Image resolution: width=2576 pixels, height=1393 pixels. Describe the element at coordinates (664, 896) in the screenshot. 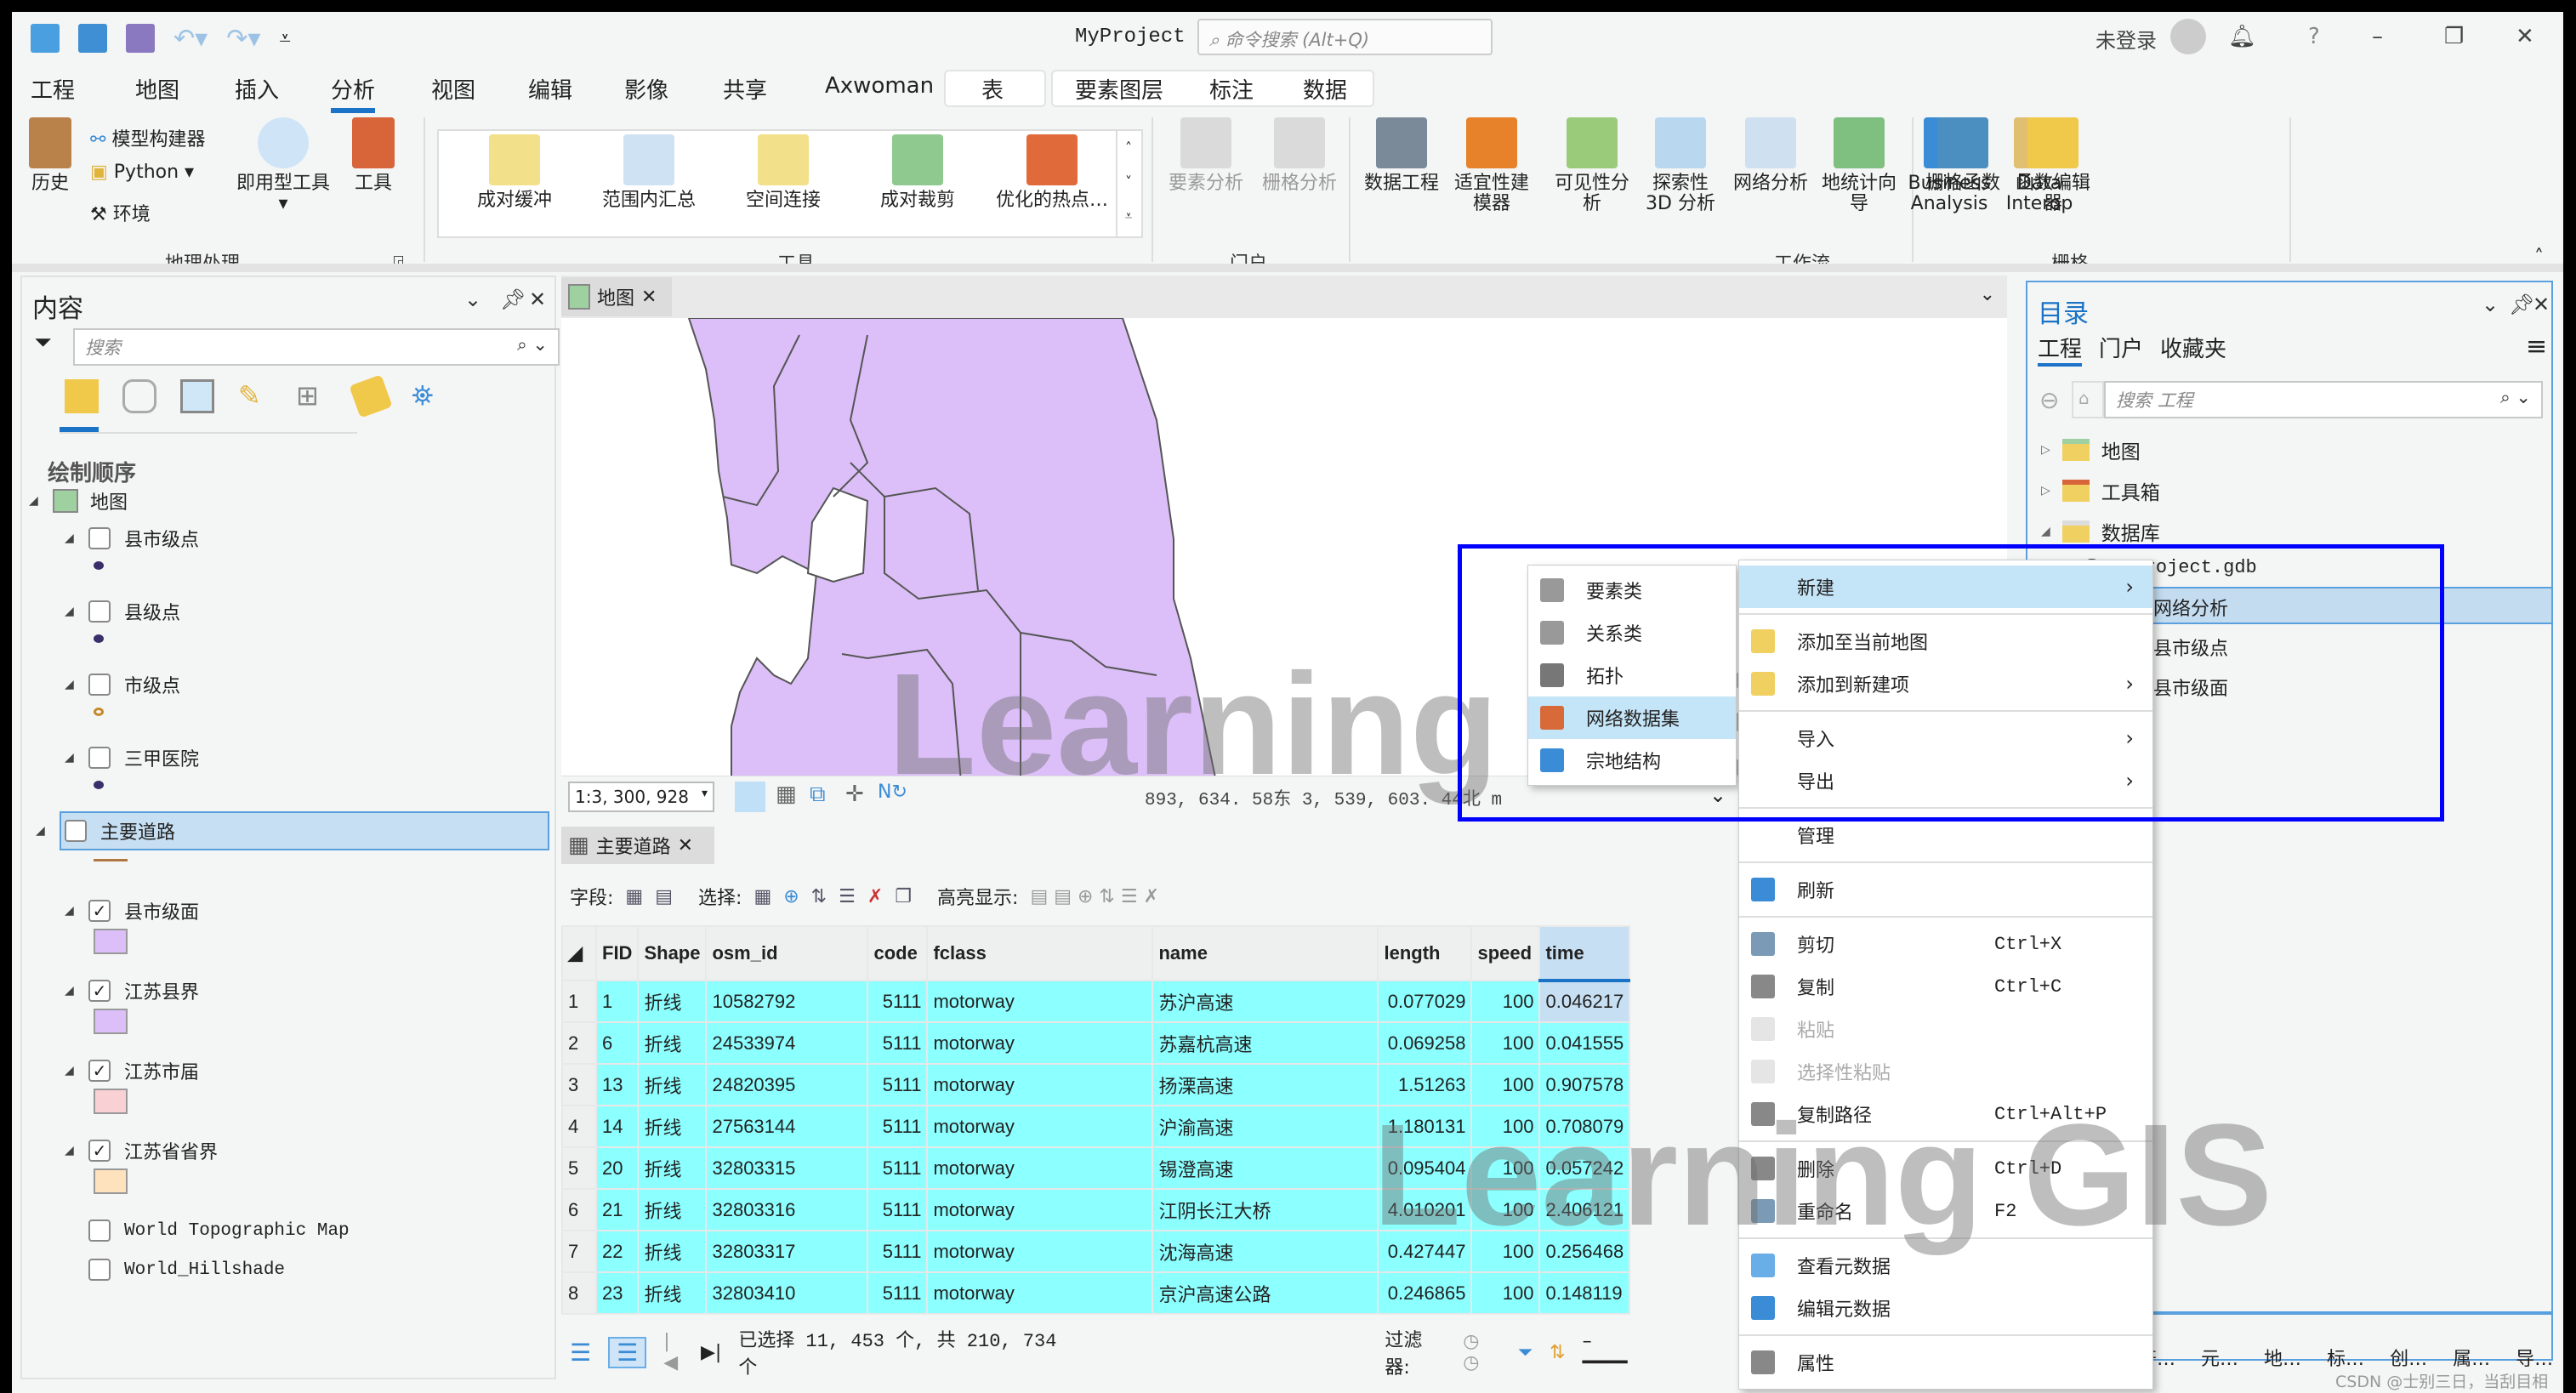

I see `calculate-field-icon: ▤` at that location.